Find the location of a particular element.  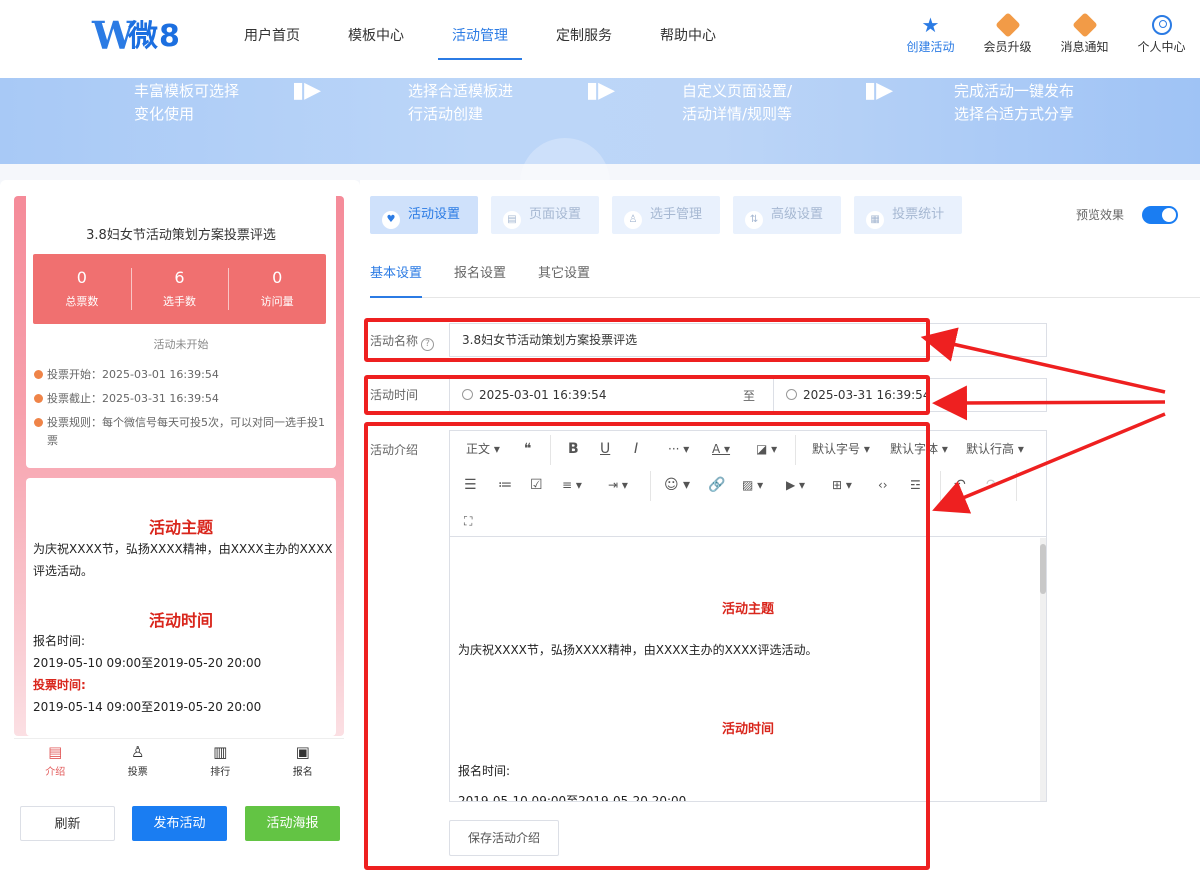

editor-scrollbar is located at coordinates (1043, 669).